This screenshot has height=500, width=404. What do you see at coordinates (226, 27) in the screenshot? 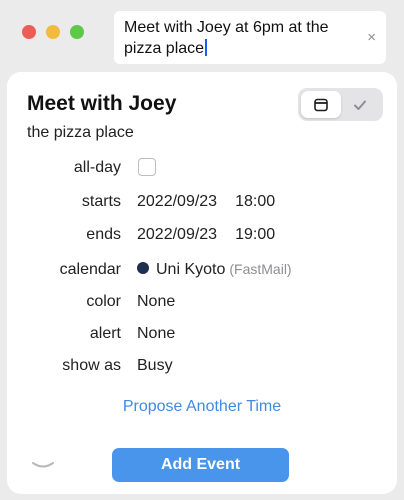
I see `quick-entry-line-1: Meet with Joey at 6pm at the` at bounding box center [226, 27].